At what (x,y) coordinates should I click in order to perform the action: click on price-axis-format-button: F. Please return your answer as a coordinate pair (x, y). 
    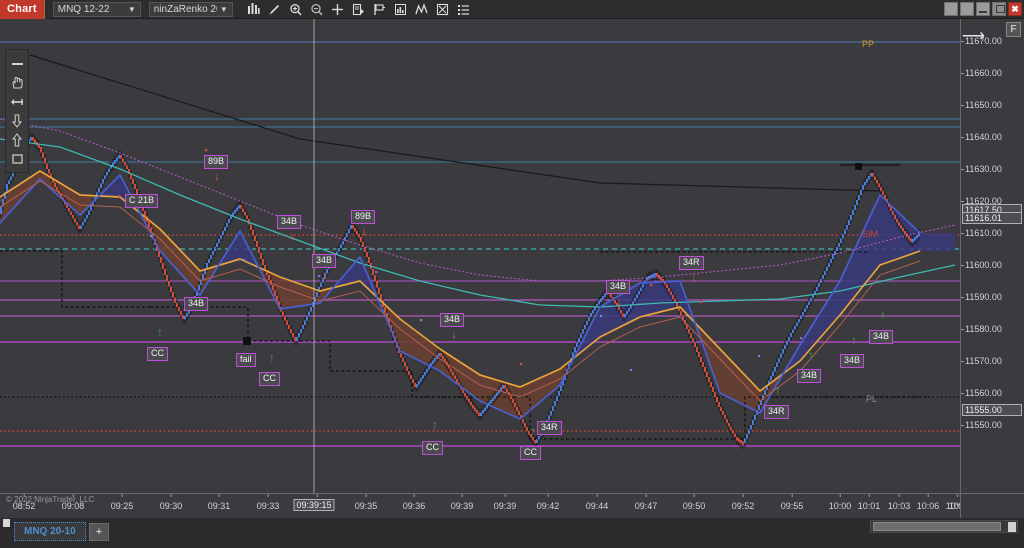
    Looking at the image, I should click on (1013, 29).